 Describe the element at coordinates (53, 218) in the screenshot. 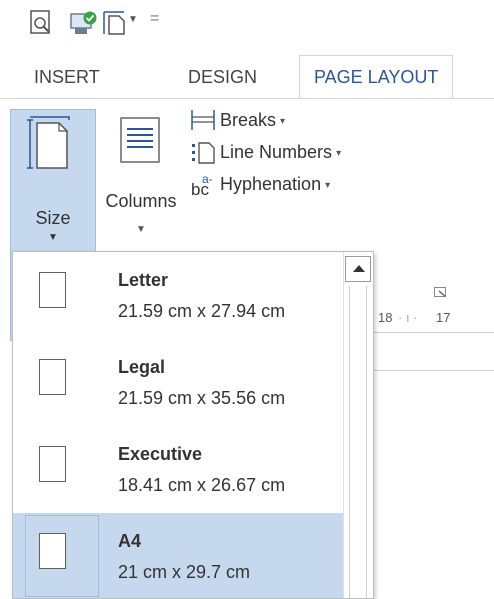

I see `size-label: Size` at that location.